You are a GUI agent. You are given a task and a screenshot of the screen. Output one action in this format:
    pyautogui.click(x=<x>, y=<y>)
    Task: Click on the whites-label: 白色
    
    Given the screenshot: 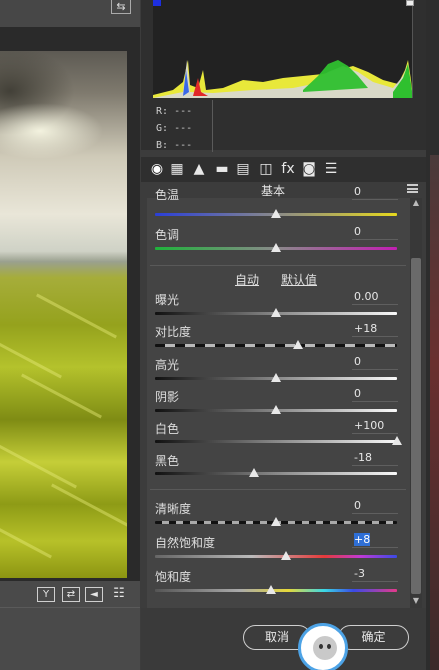 What is the action you would take?
    pyautogui.click(x=167, y=429)
    